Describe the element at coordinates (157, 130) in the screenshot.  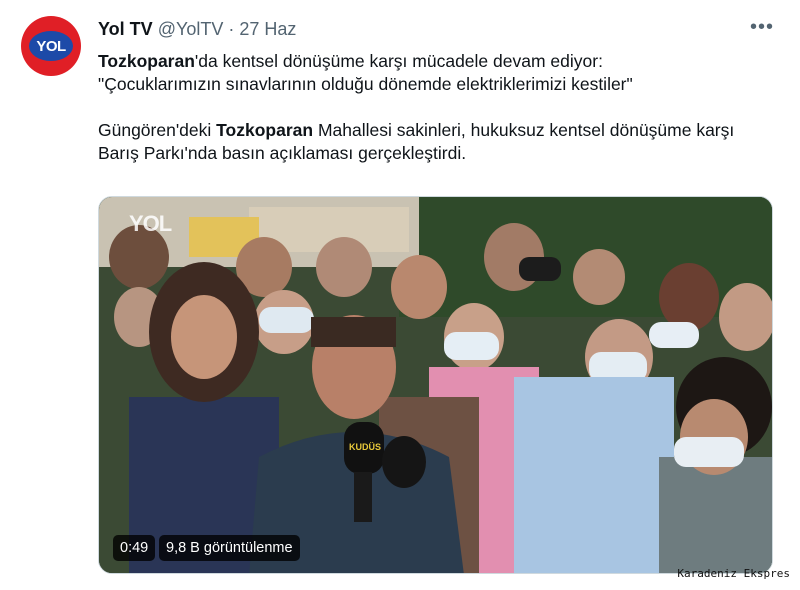
I see `tweet-para2-start: Güngören'deki` at that location.